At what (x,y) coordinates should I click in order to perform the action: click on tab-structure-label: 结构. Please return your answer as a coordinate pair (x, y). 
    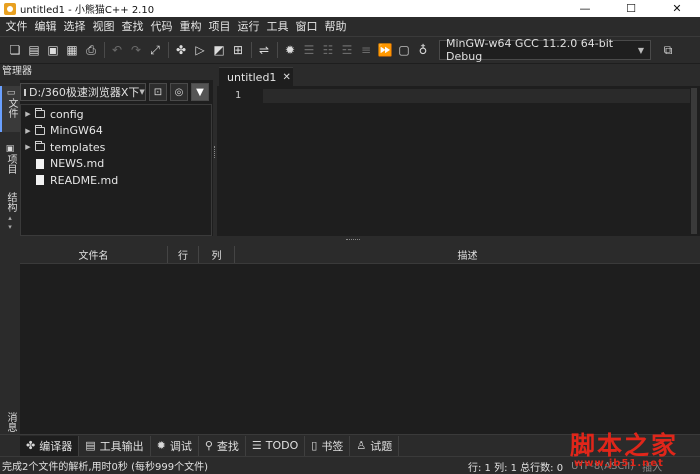
    Looking at the image, I should click on (10, 202).